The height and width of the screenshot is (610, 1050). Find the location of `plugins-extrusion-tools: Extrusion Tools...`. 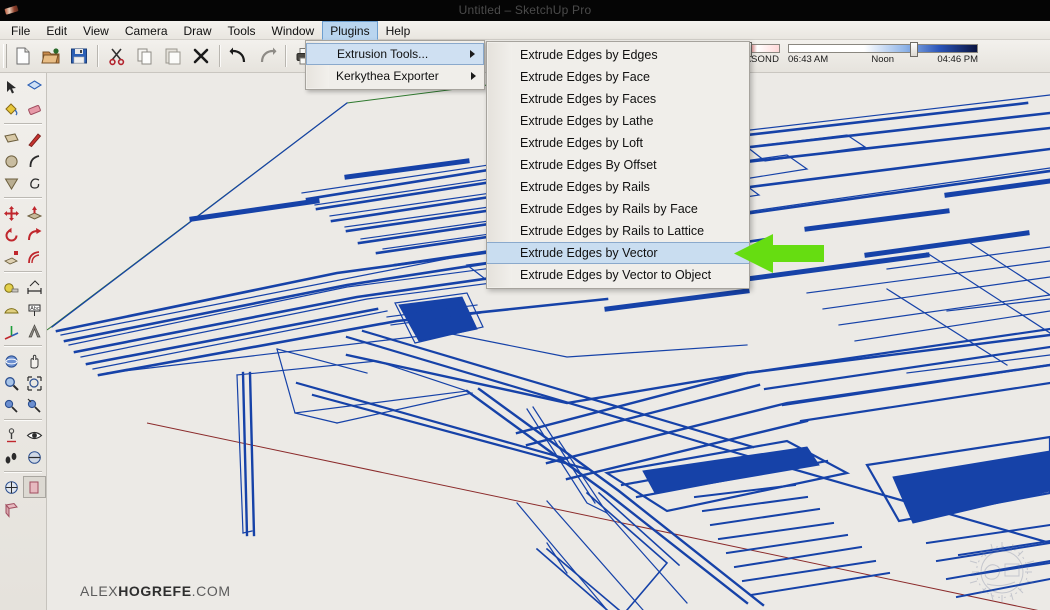

plugins-extrusion-tools: Extrusion Tools... is located at coordinates (395, 54).